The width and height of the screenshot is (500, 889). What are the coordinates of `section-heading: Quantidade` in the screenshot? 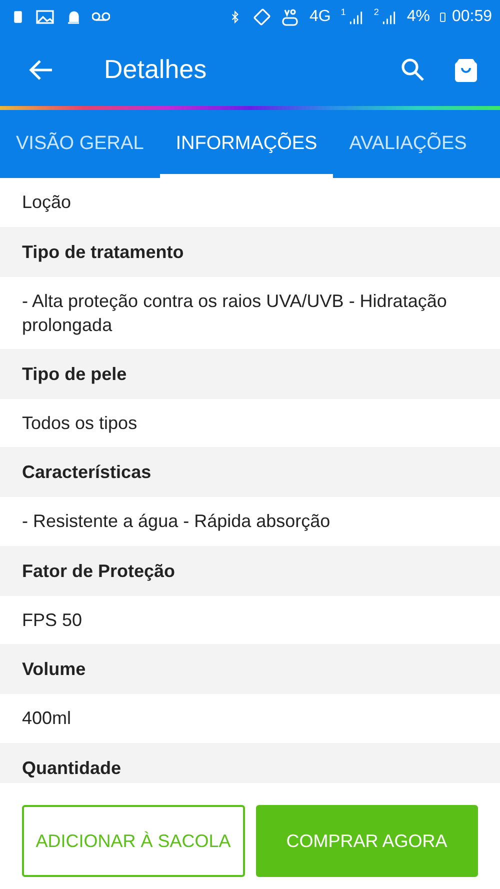 It's located at (250, 762).